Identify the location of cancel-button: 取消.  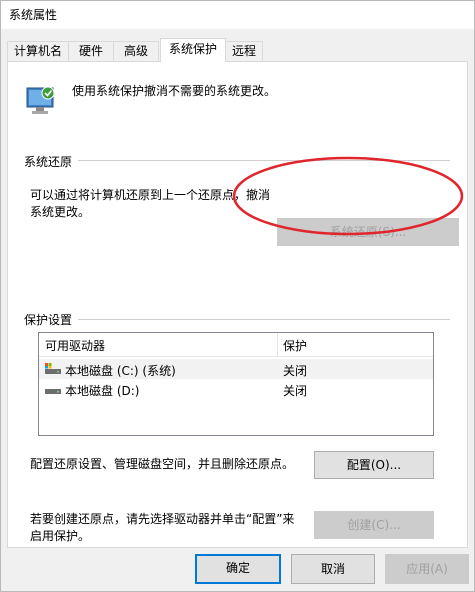
(333, 569).